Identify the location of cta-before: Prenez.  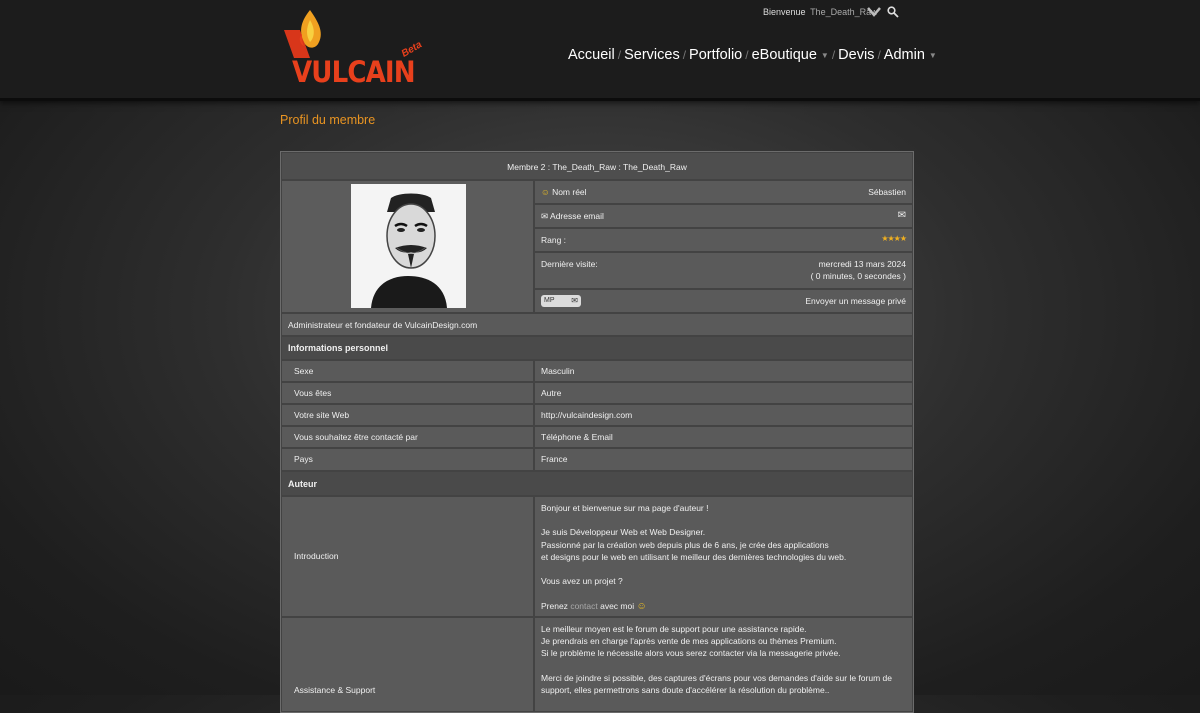
(554, 605).